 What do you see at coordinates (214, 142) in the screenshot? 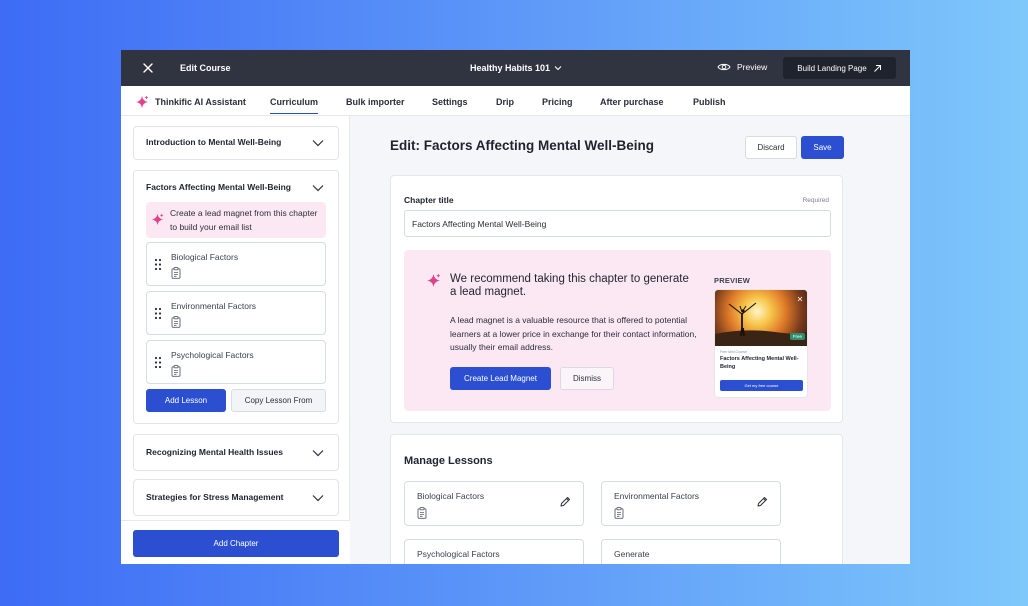
I see `chapter-title: Introduction to Mental Well-Being` at bounding box center [214, 142].